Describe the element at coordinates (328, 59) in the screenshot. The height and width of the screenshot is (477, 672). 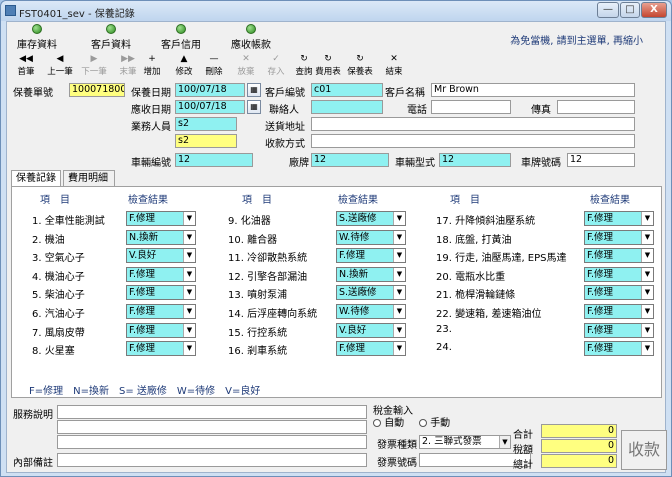
I see `cost-sheet-icon: ↻` at that location.